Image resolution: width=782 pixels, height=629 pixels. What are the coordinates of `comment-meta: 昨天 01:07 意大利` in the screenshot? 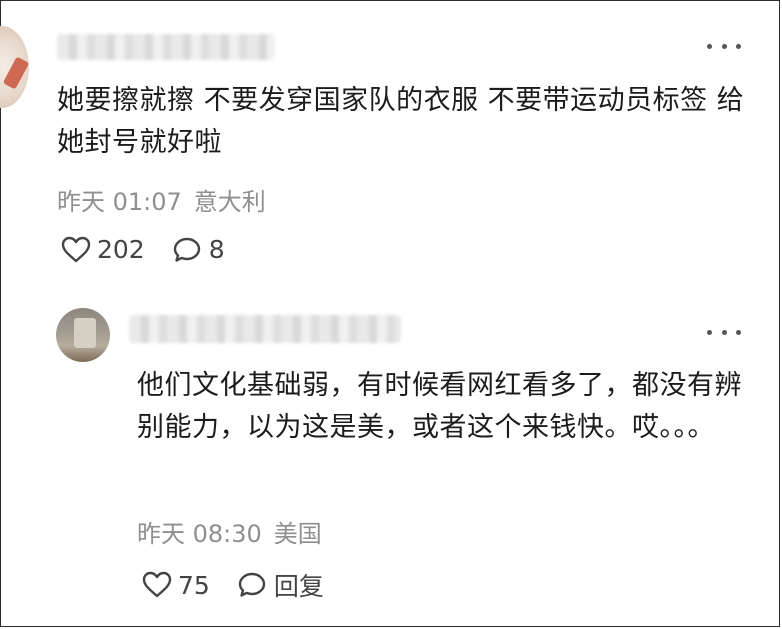 It's located at (161, 199).